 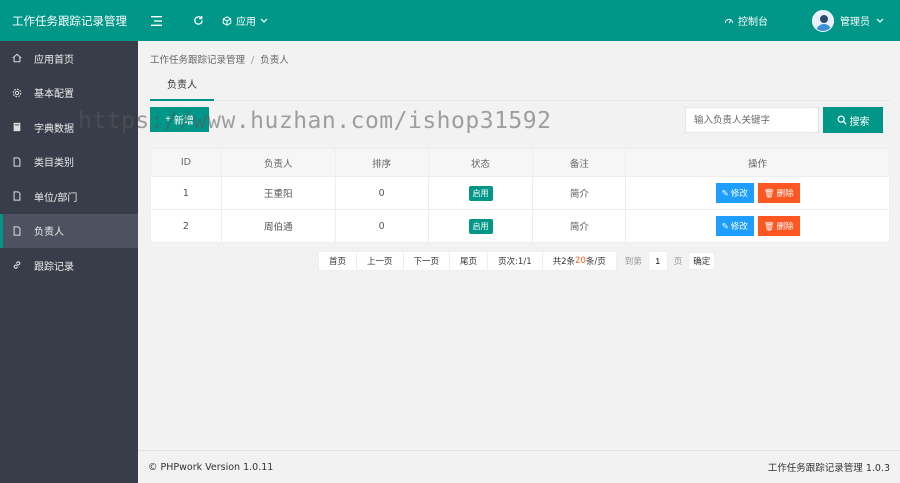 I want to click on breadcrumb: 工作任务跟踪记录管理 / 负责人, so click(x=219, y=59).